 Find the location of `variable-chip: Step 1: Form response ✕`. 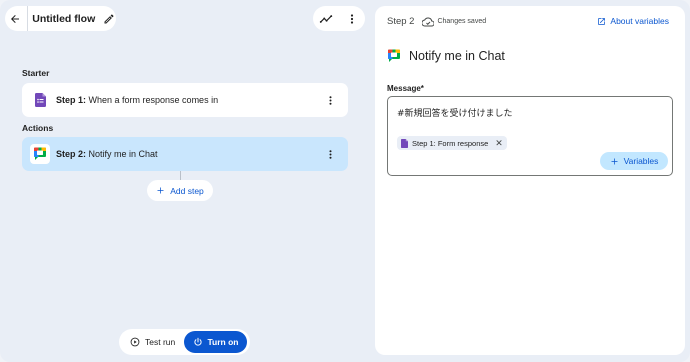

variable-chip: Step 1: Form response ✕ is located at coordinates (452, 143).